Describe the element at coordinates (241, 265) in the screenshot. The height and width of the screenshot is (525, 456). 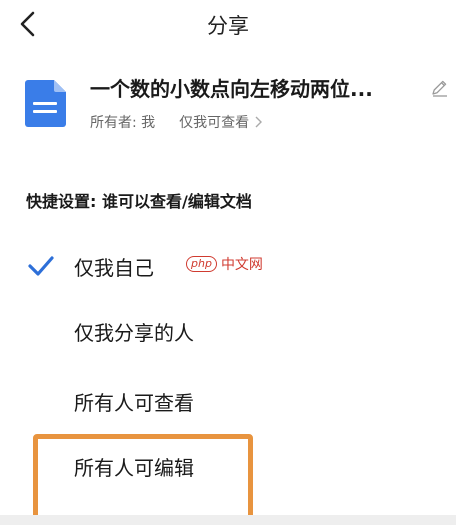
I see `watermark-text: 中文网` at that location.